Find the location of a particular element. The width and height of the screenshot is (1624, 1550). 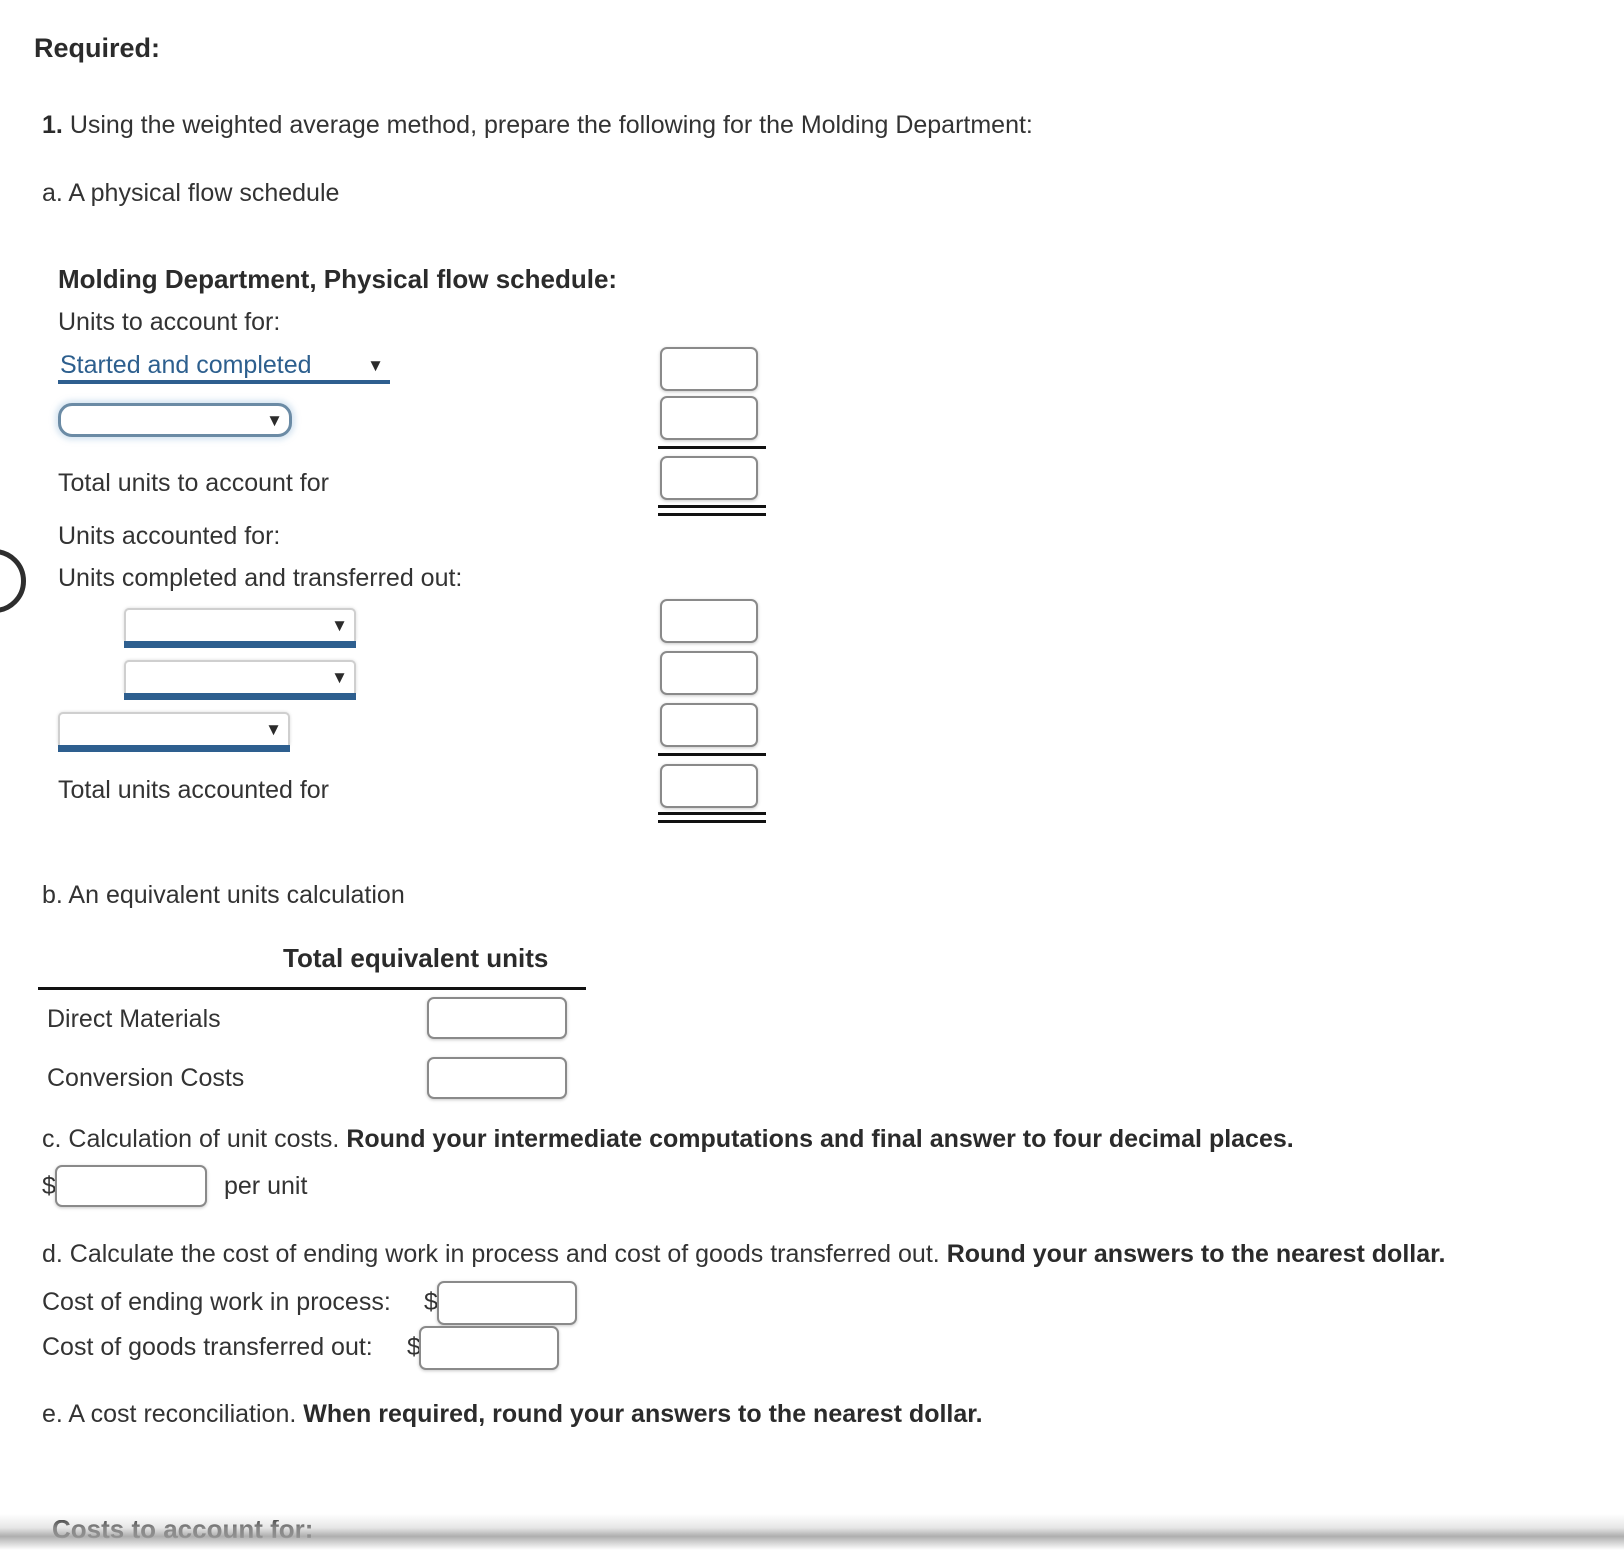

units-to-account-select-1: Started and completed ▼ is located at coordinates (224, 367).